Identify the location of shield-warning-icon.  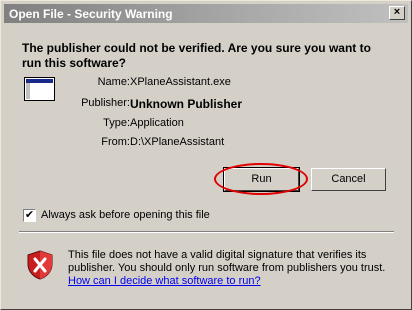
(40, 265).